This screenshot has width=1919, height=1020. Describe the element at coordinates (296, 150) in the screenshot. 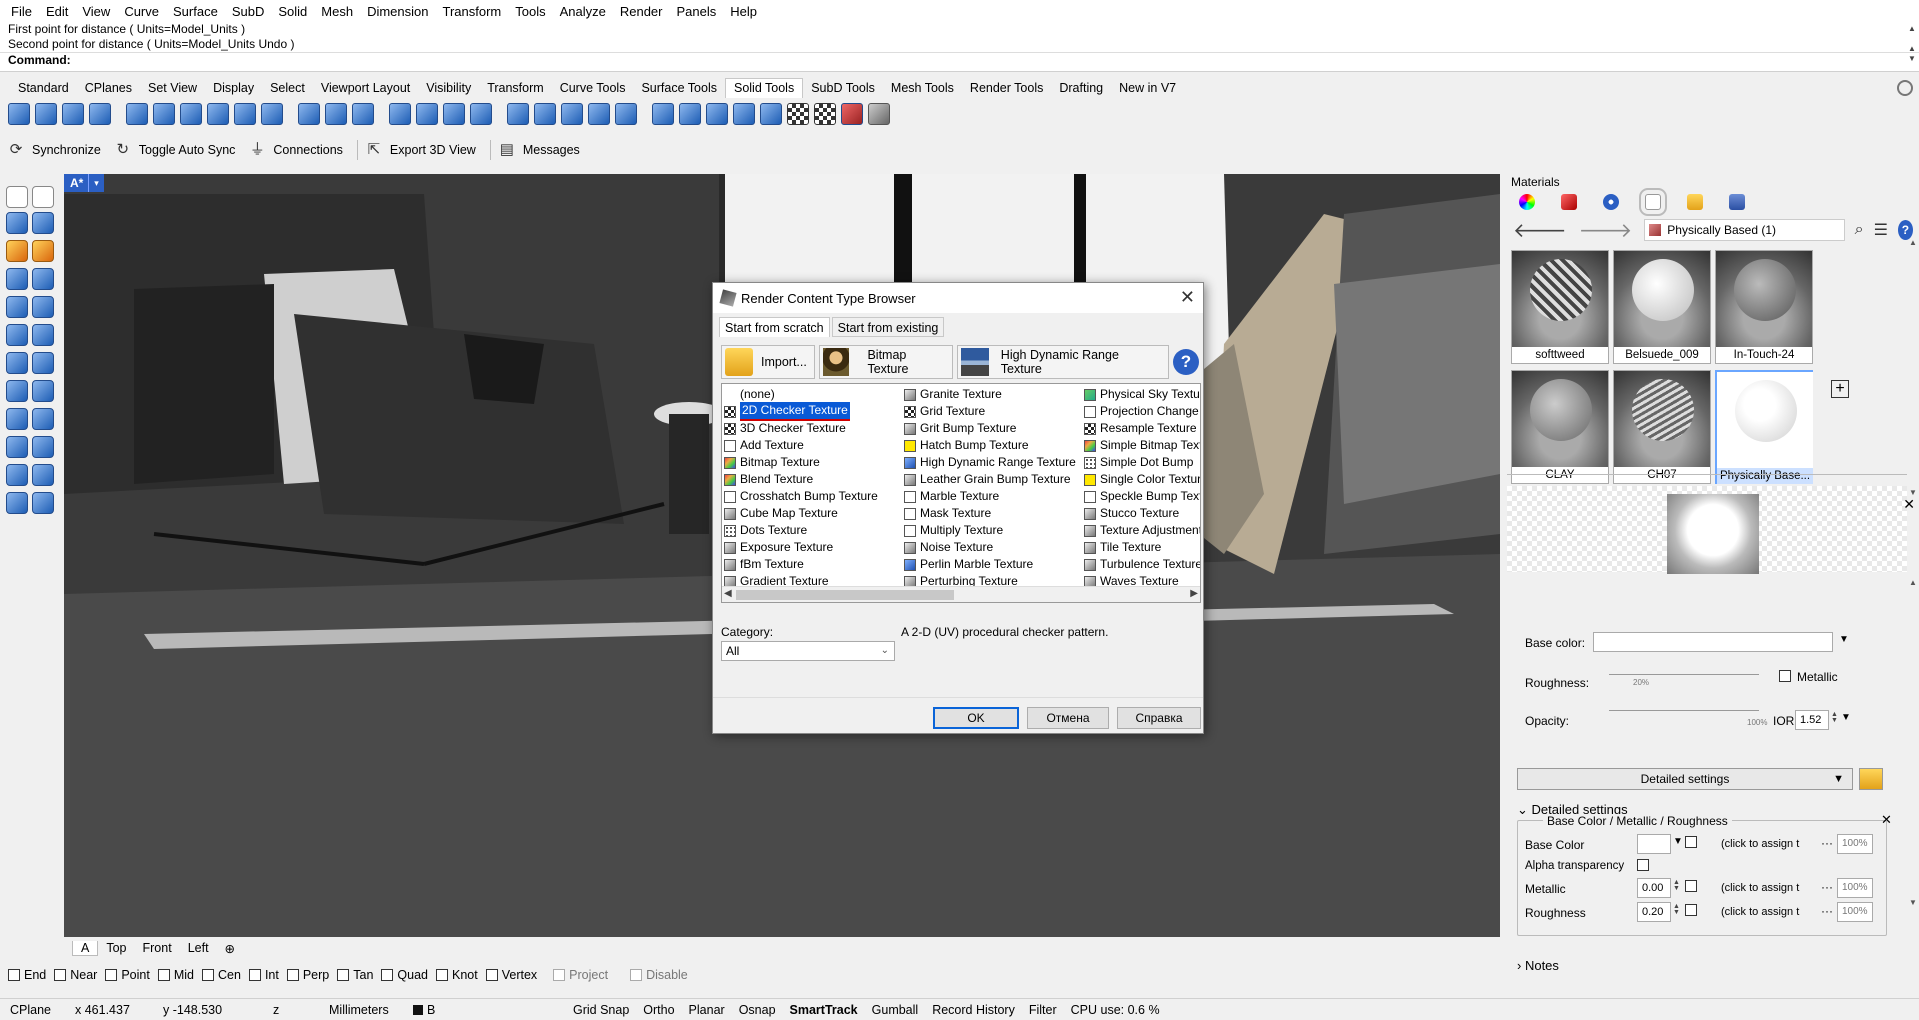

I see `connections-button: ⏚ Connections` at that location.